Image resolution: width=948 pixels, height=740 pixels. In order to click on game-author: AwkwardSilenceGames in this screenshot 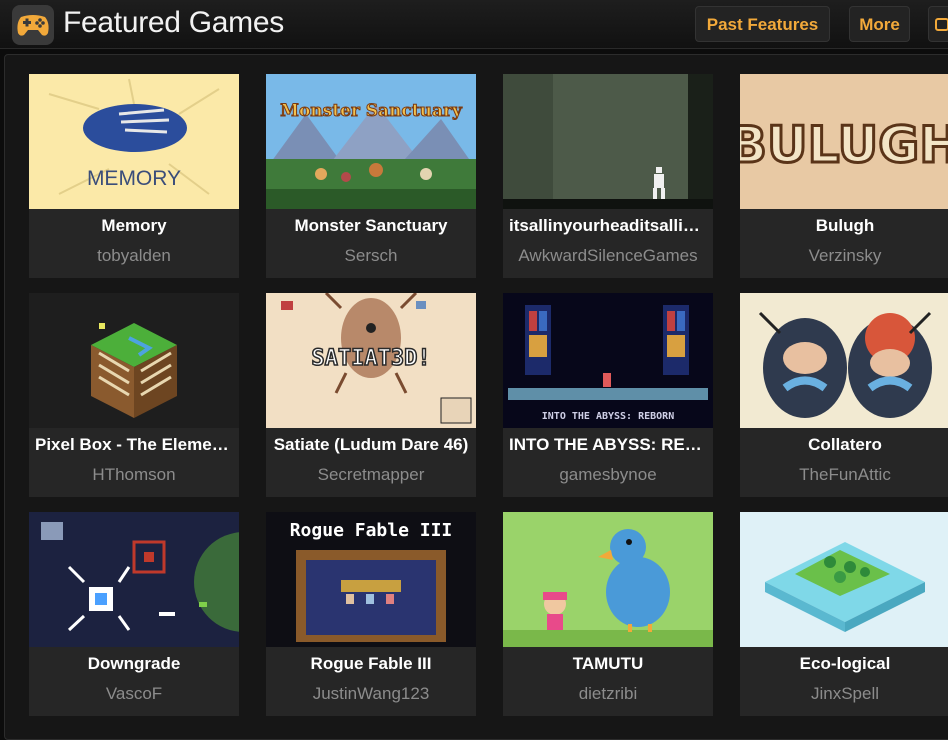, I will do `click(608, 256)`.